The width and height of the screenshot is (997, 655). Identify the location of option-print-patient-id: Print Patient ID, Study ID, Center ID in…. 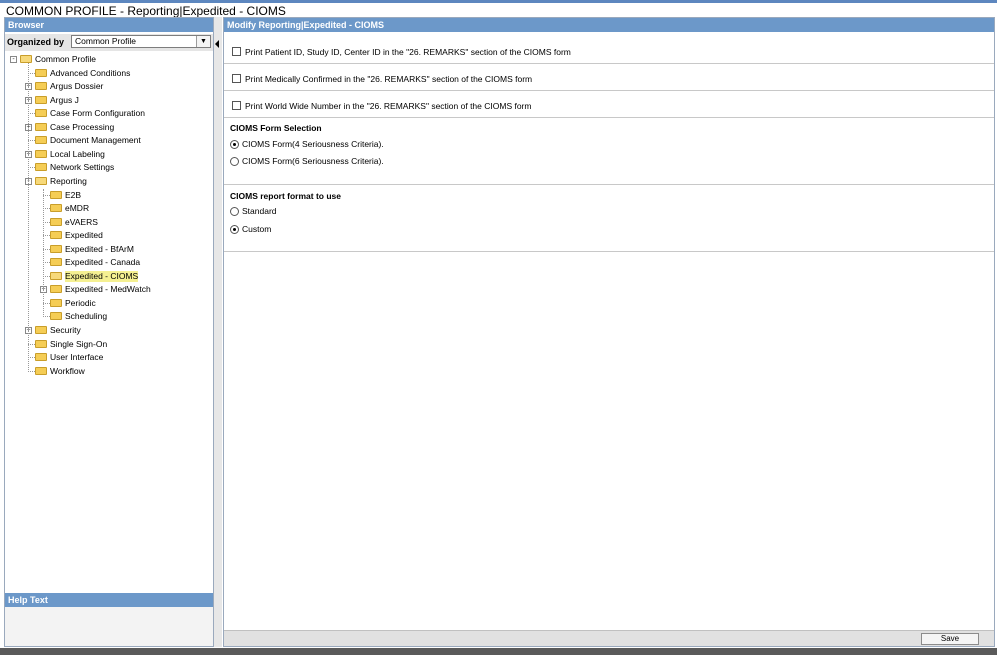
(609, 51).